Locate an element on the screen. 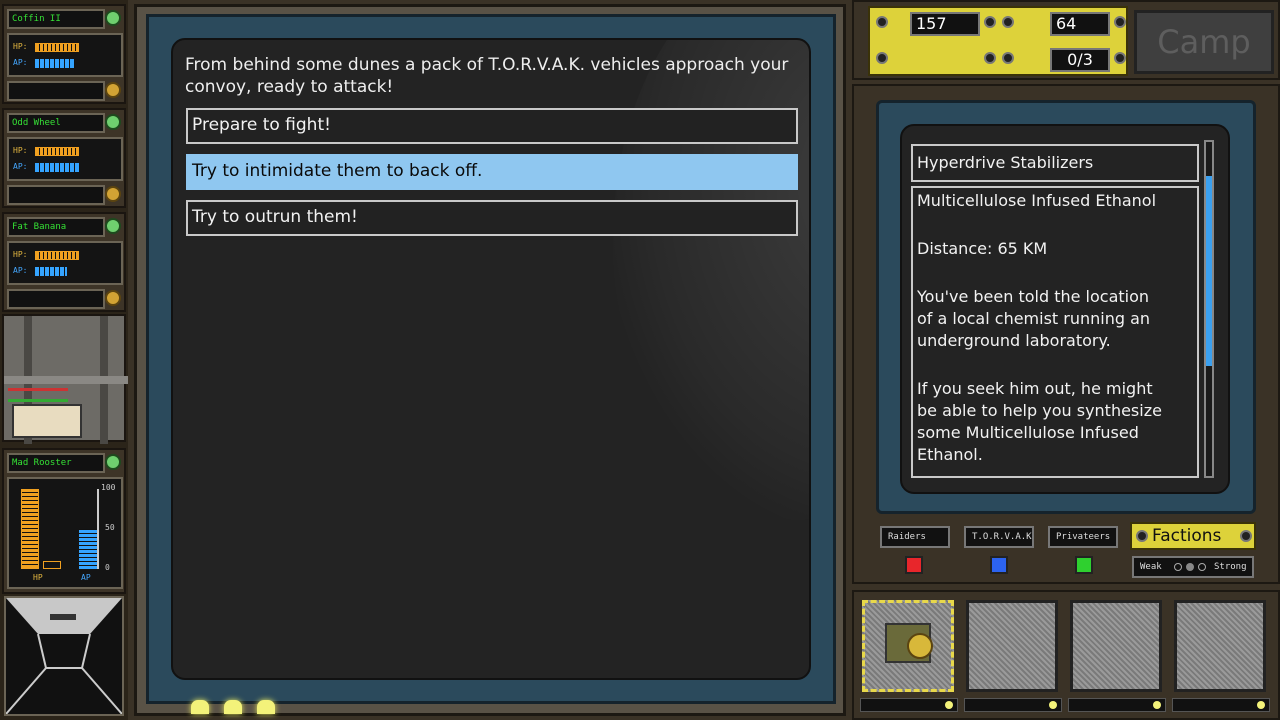 This screenshot has height=720, width=1280. choice-button: Try to outrun them! is located at coordinates (492, 218).